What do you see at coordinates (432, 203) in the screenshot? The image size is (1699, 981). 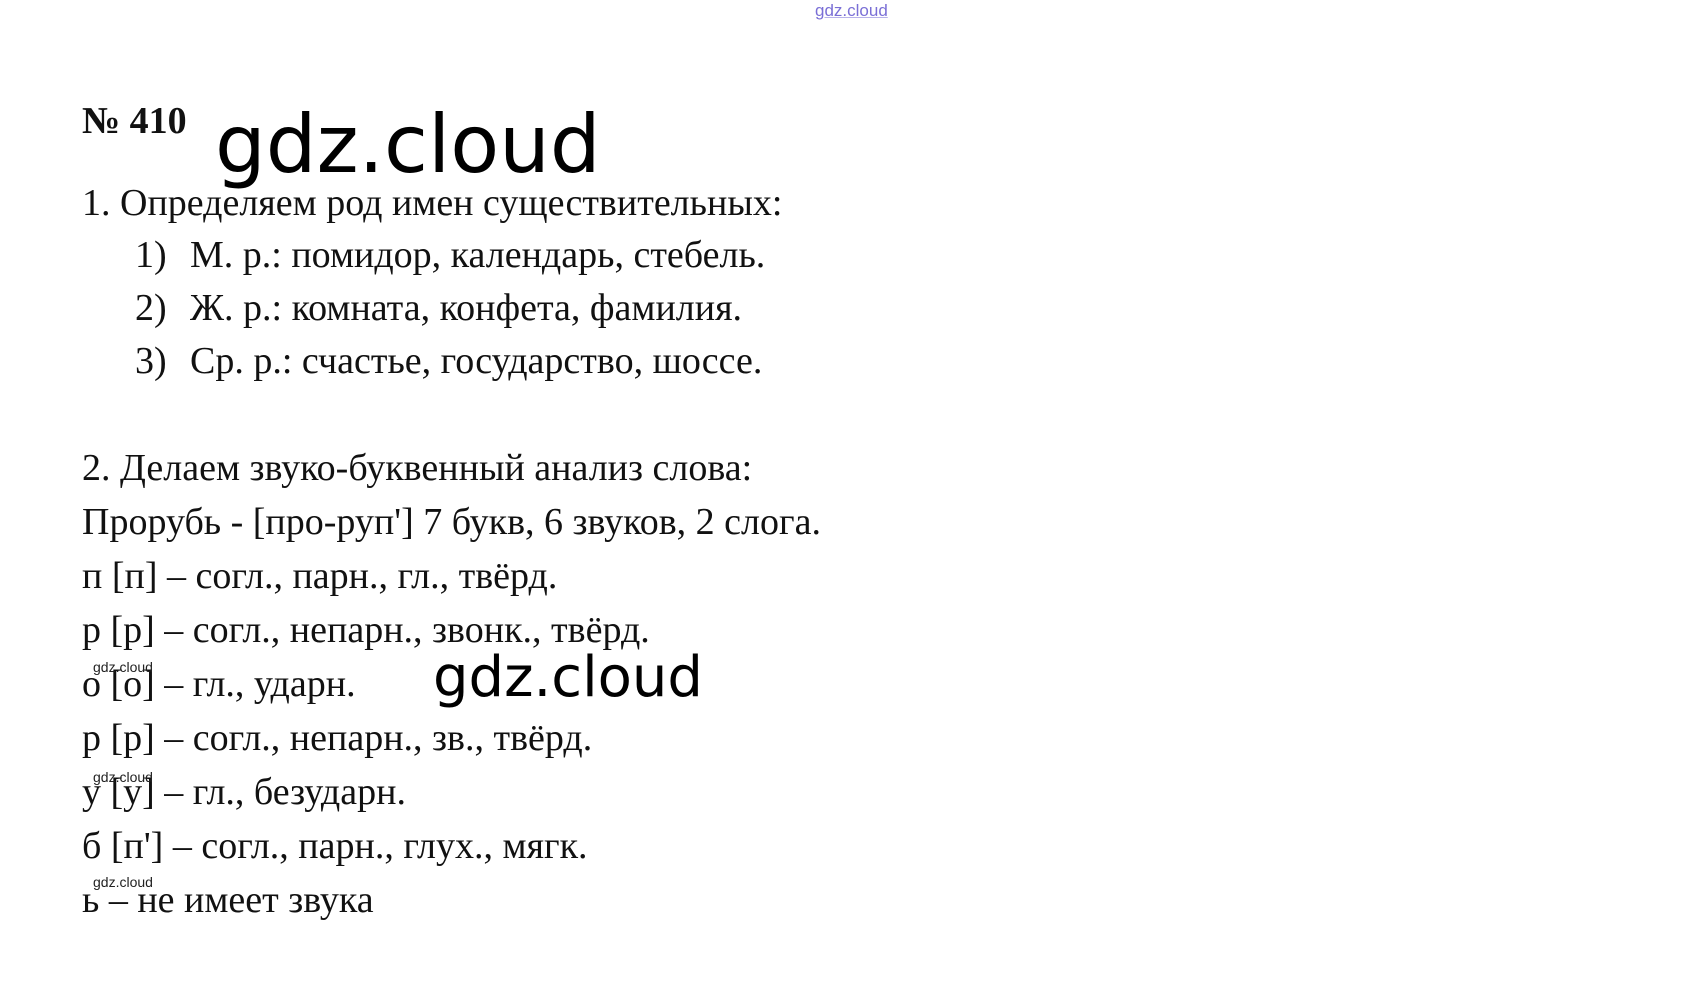 I see `section1-heading: 1. Определяем род имен существительных:` at bounding box center [432, 203].